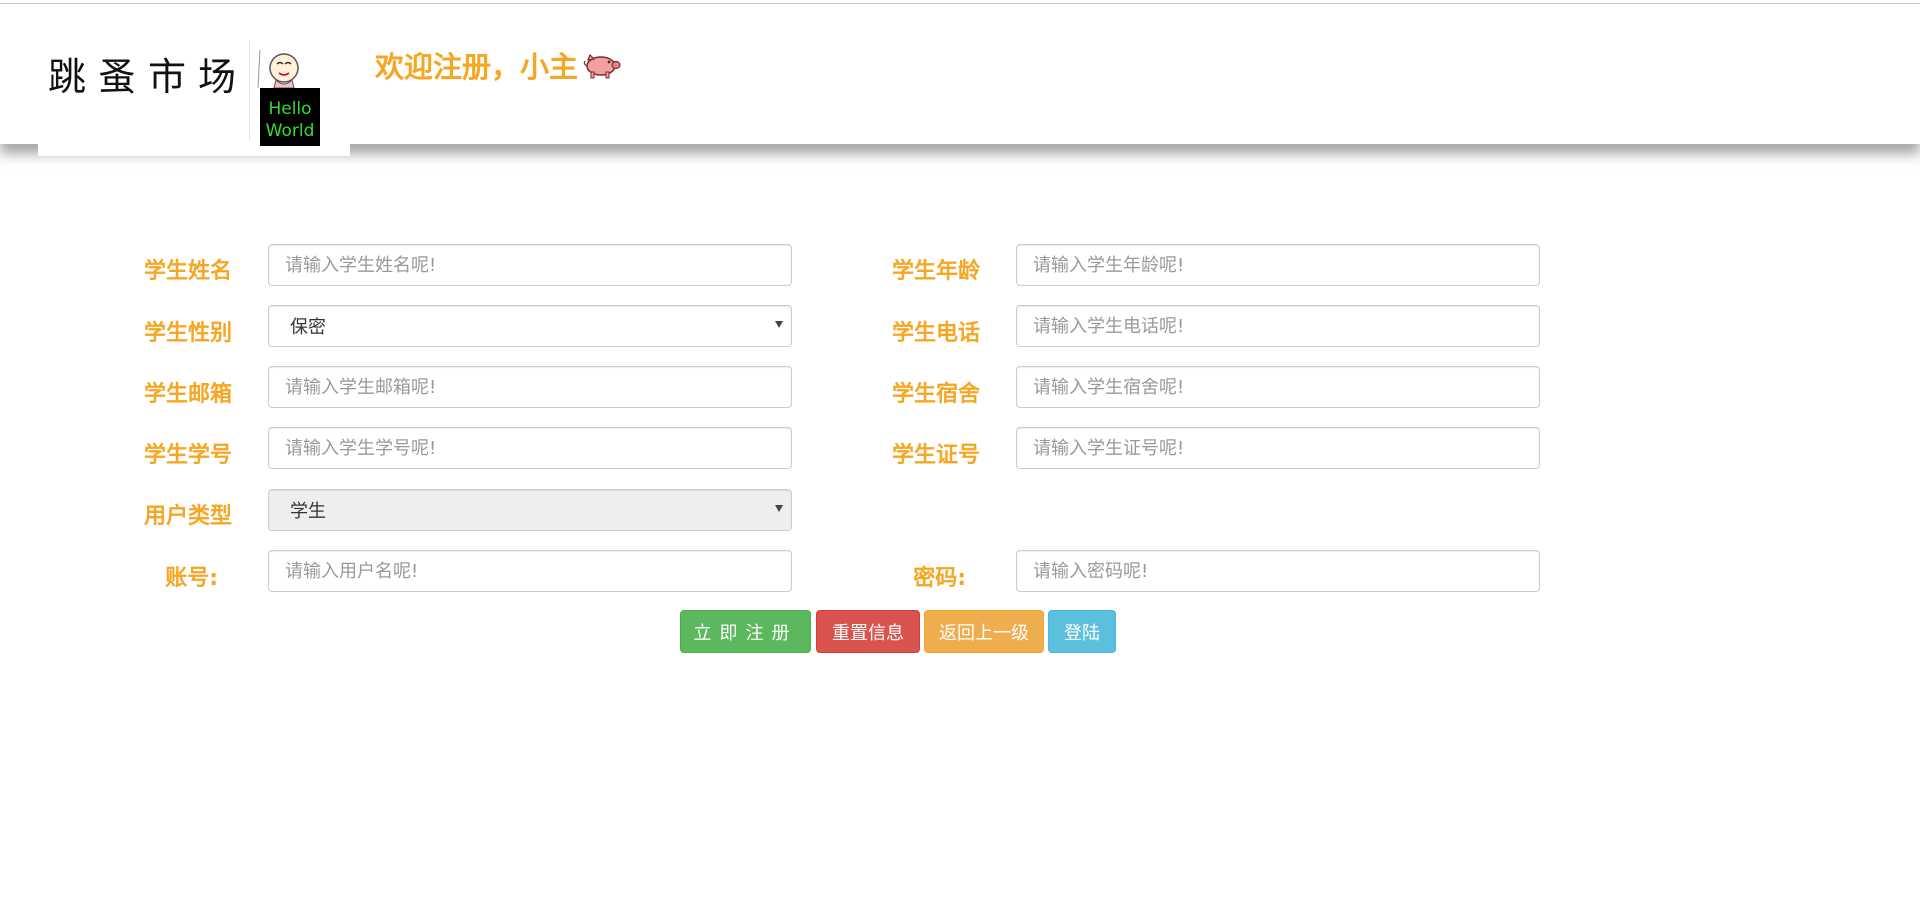 This screenshot has height=903, width=1920. I want to click on label-student-number: 学生学号, so click(187, 455).